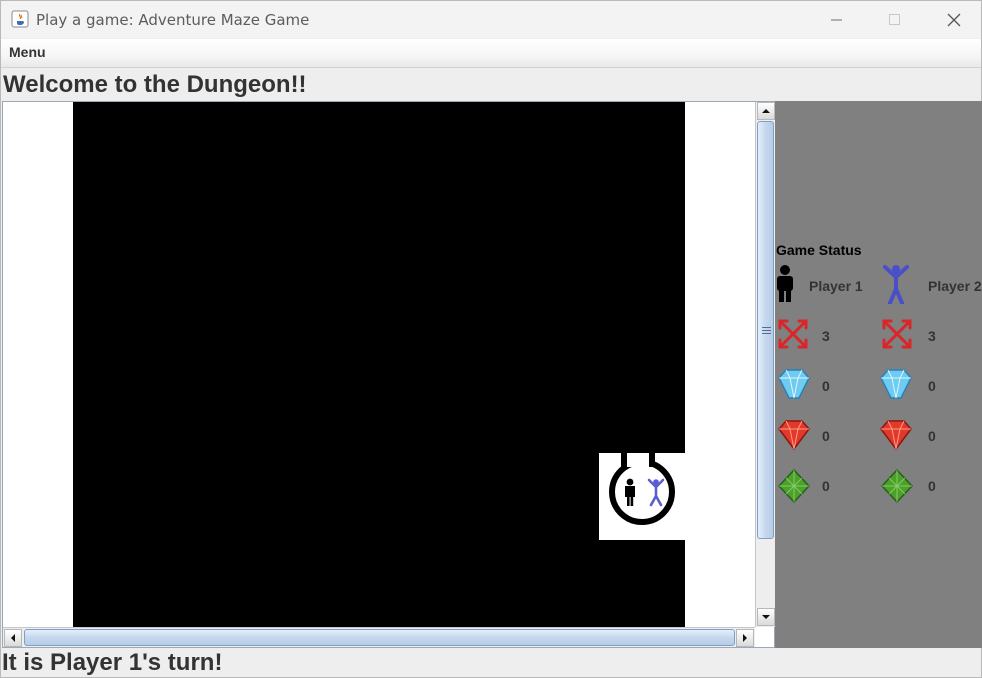 This screenshot has width=982, height=678. Describe the element at coordinates (826, 386) in the screenshot. I see `player-1-blue-gem-count: 0` at that location.